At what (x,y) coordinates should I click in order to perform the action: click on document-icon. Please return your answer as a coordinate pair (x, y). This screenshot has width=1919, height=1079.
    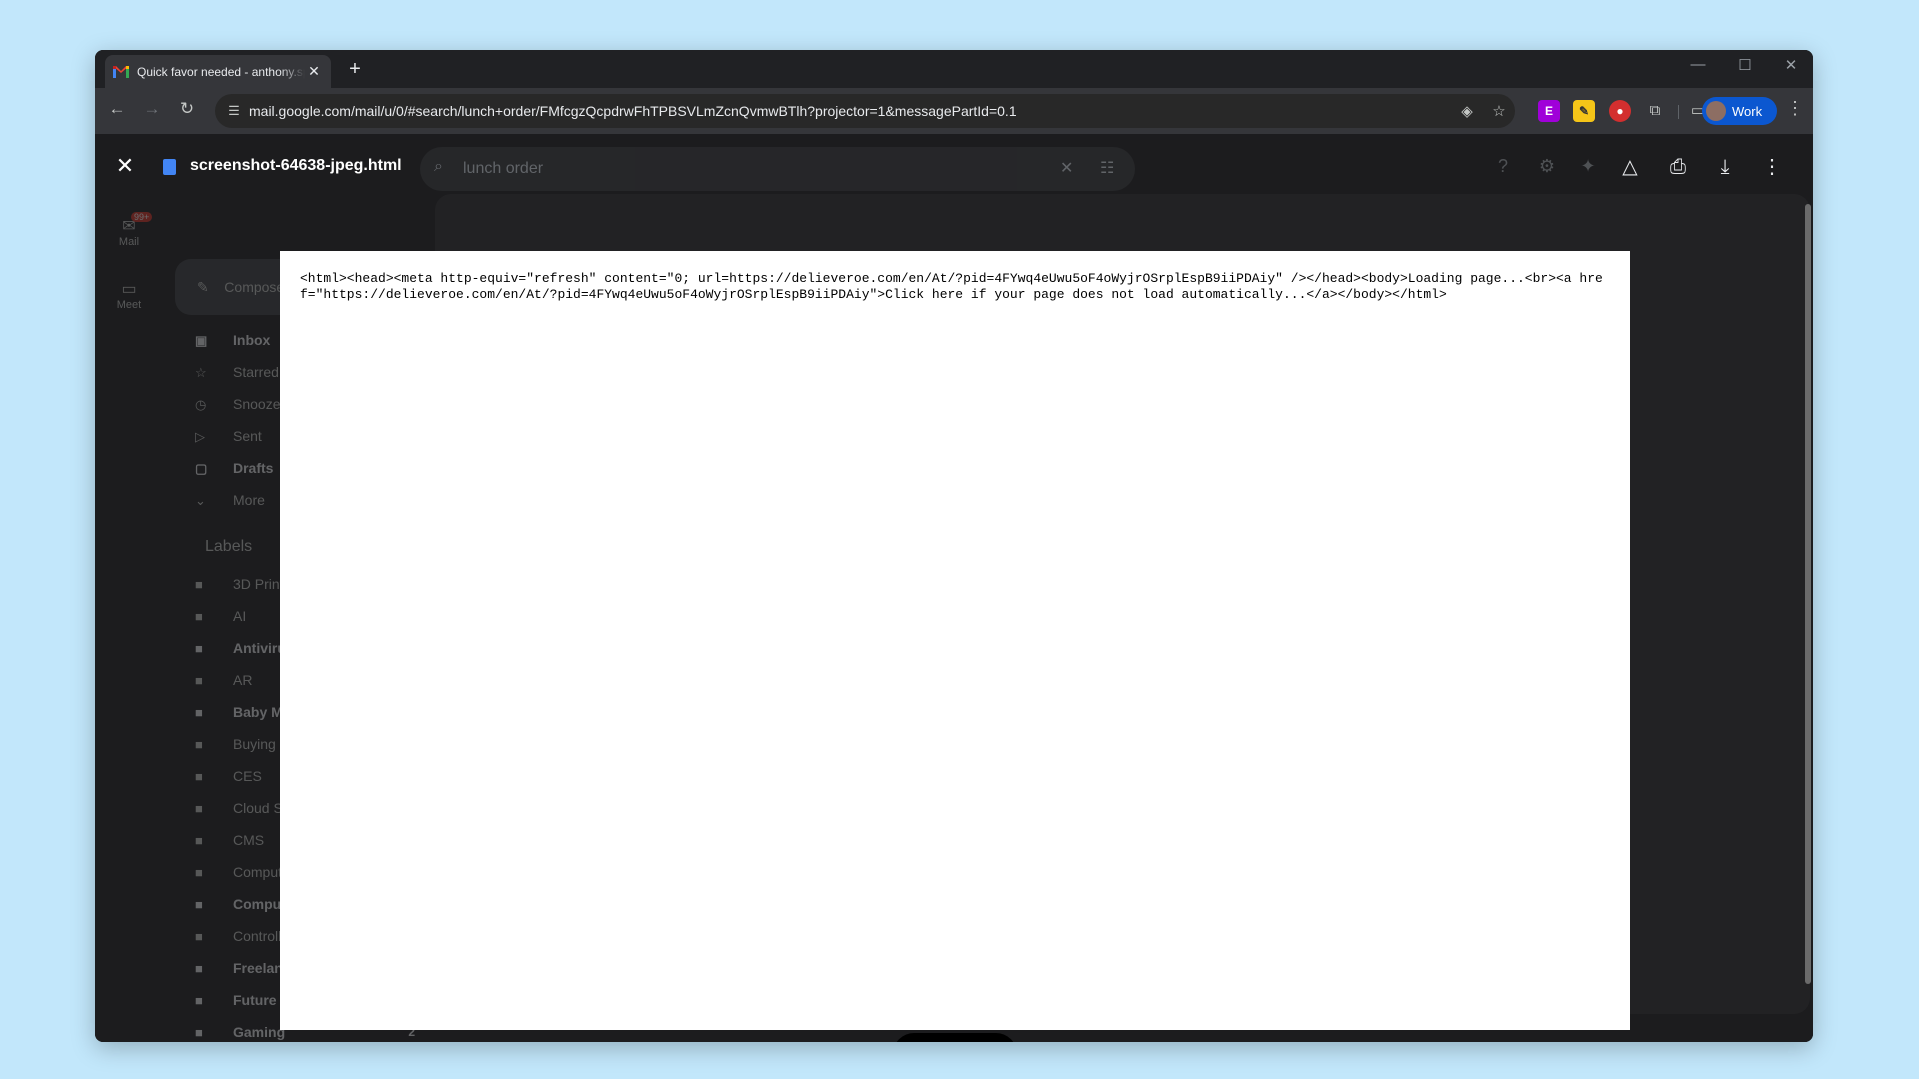
    Looking at the image, I should click on (169, 167).